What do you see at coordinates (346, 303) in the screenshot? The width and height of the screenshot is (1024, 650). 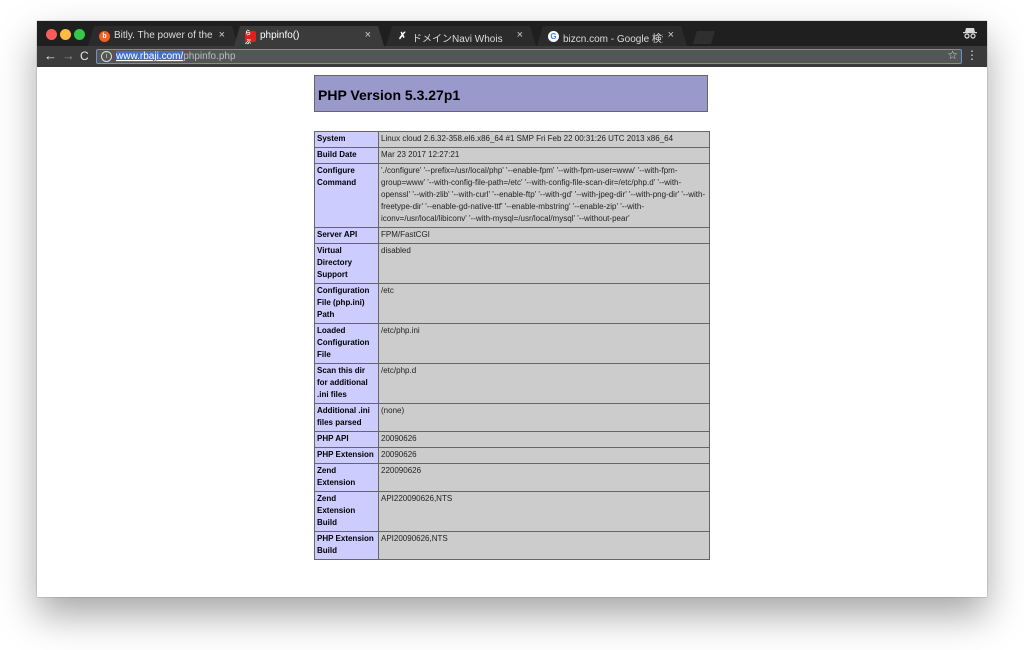 I see `row-key: Configuration File (php.ini) Path` at bounding box center [346, 303].